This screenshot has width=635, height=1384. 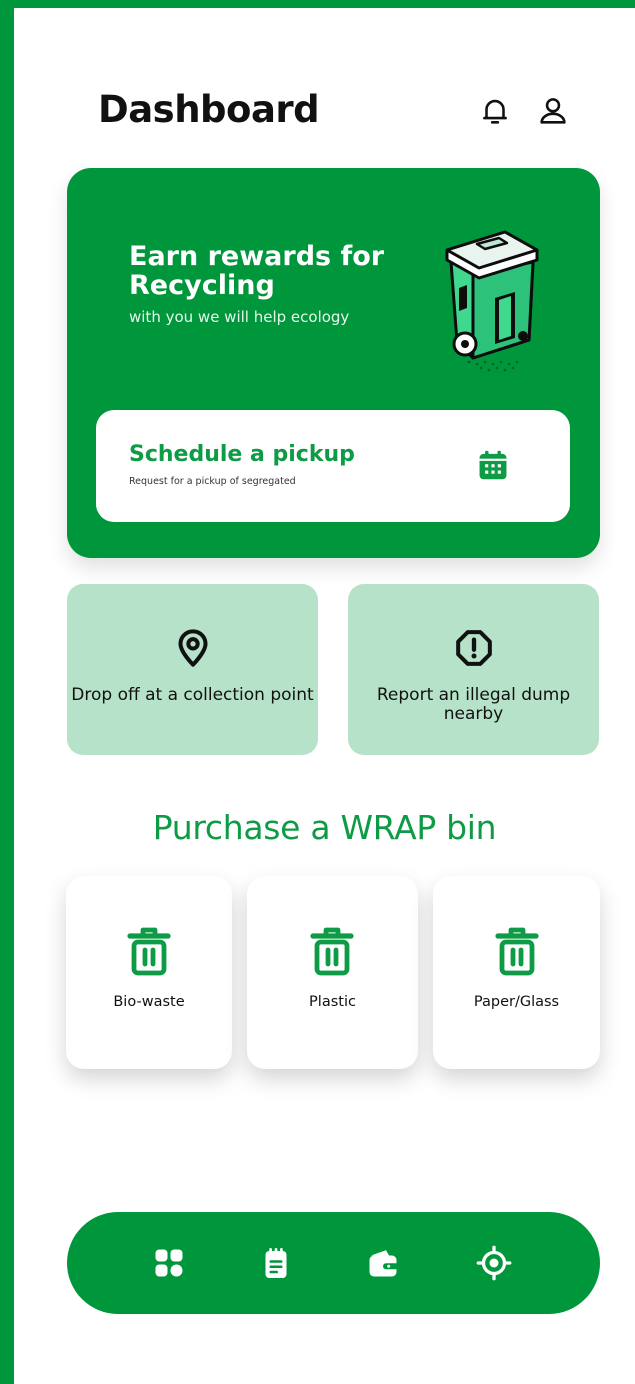 I want to click on page-title: Dashboard, so click(x=209, y=109).